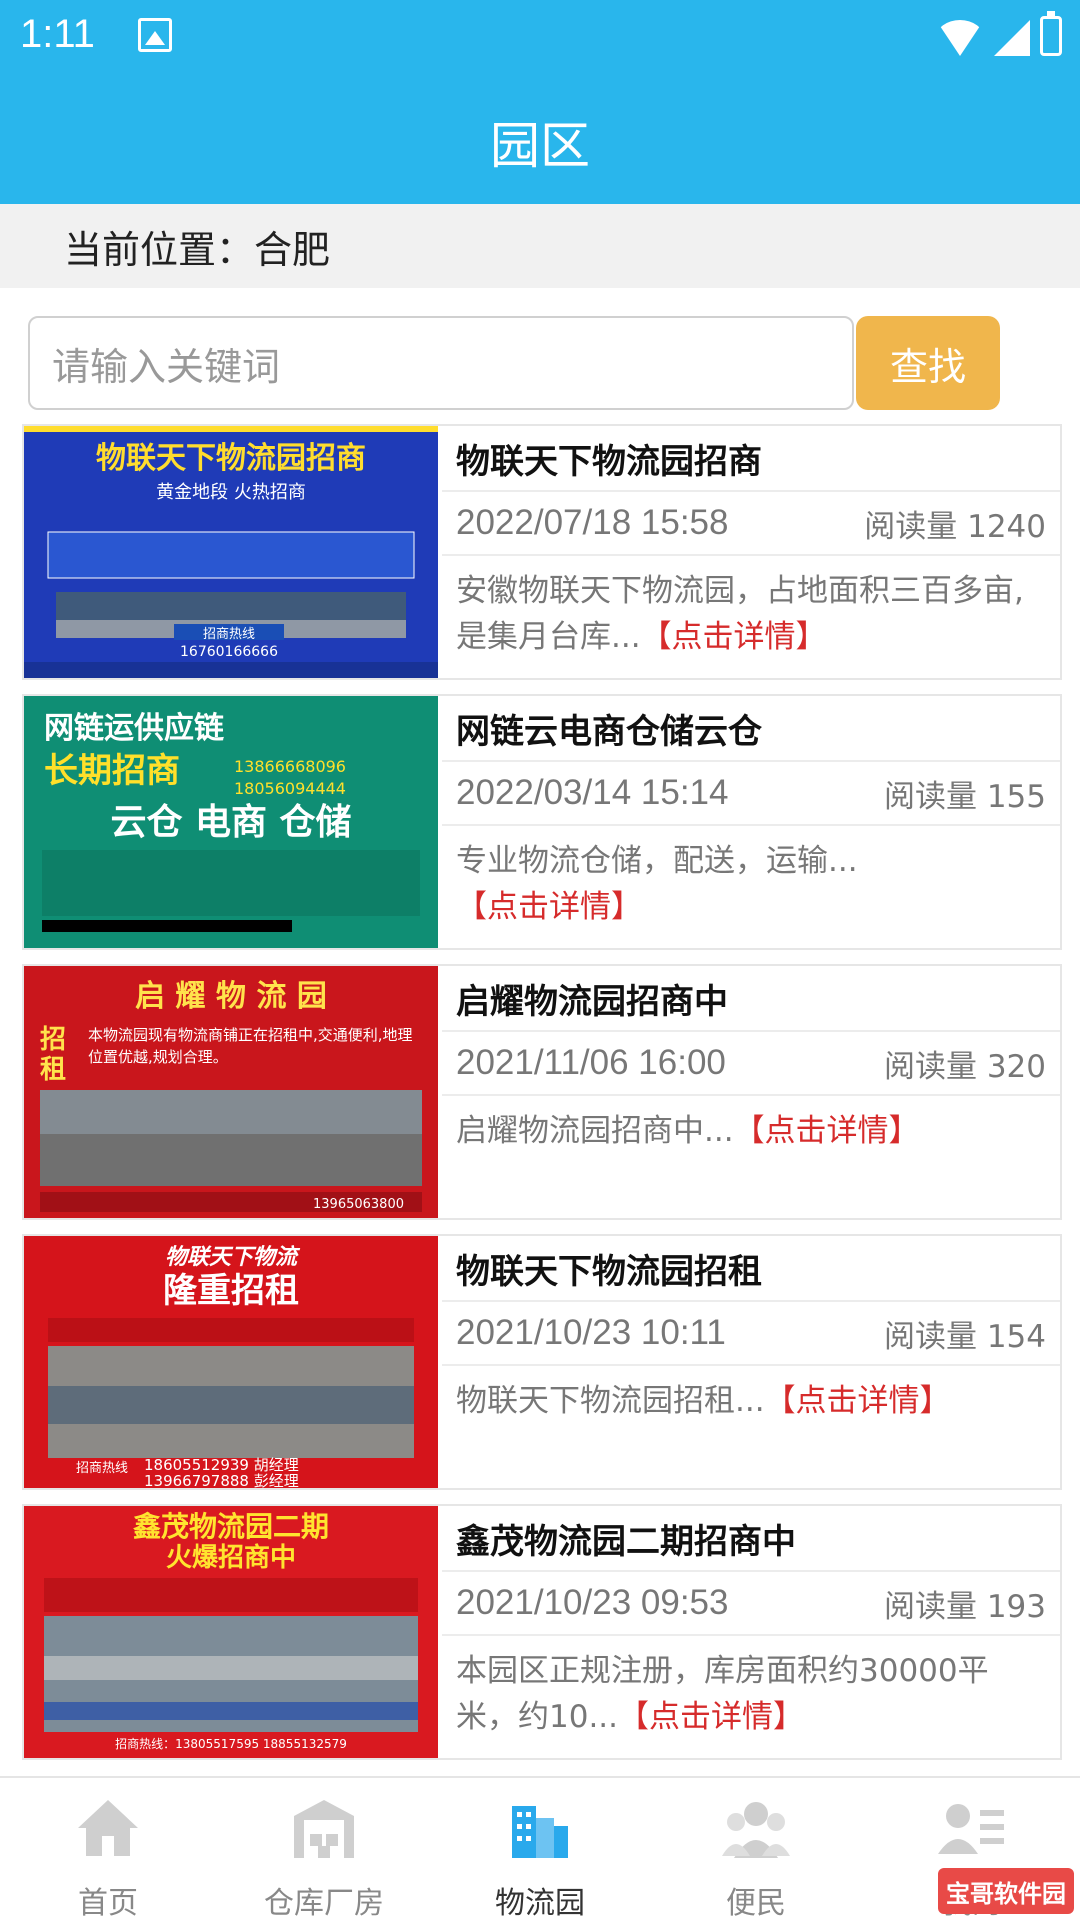 This screenshot has width=1080, height=1922. Describe the element at coordinates (964, 1066) in the screenshot. I see `item-views: 阅读量 320` at that location.